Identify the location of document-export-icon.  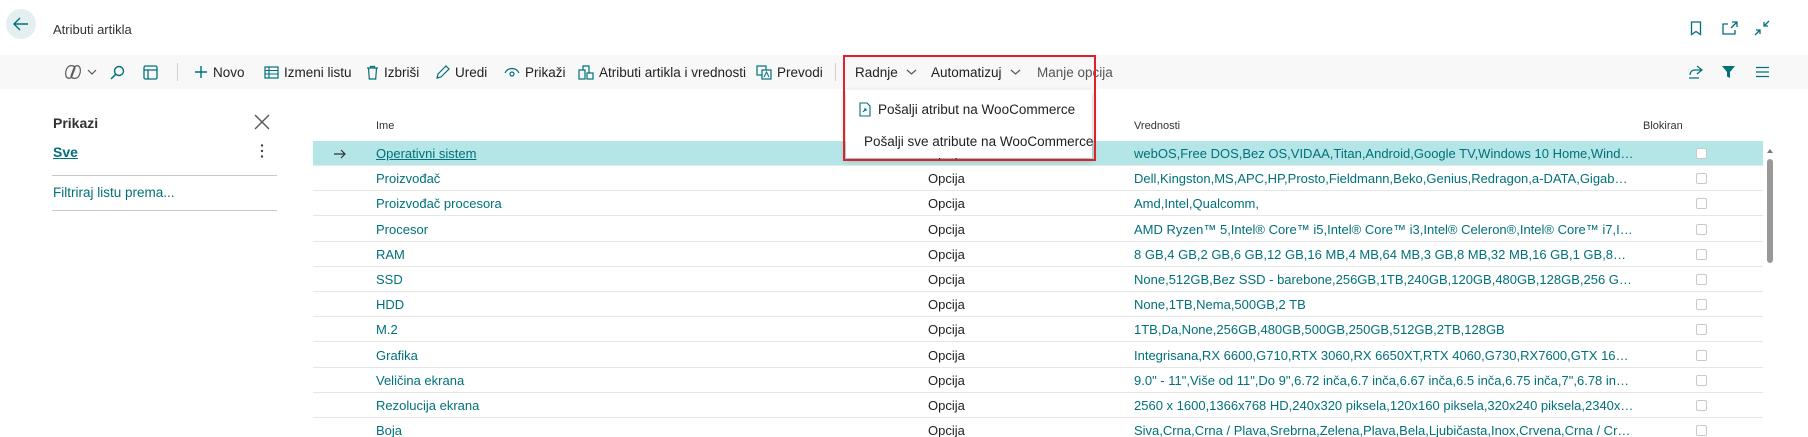
(865, 109).